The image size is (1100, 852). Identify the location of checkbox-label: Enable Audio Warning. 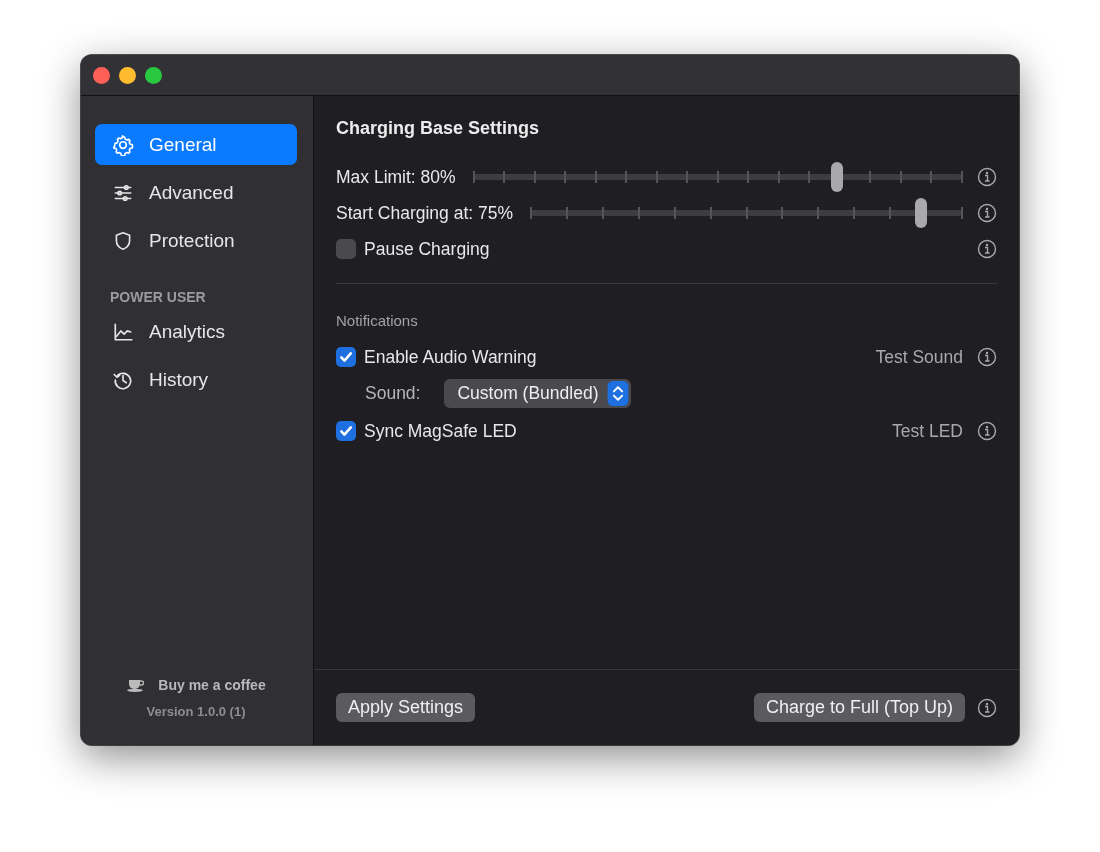
(450, 357).